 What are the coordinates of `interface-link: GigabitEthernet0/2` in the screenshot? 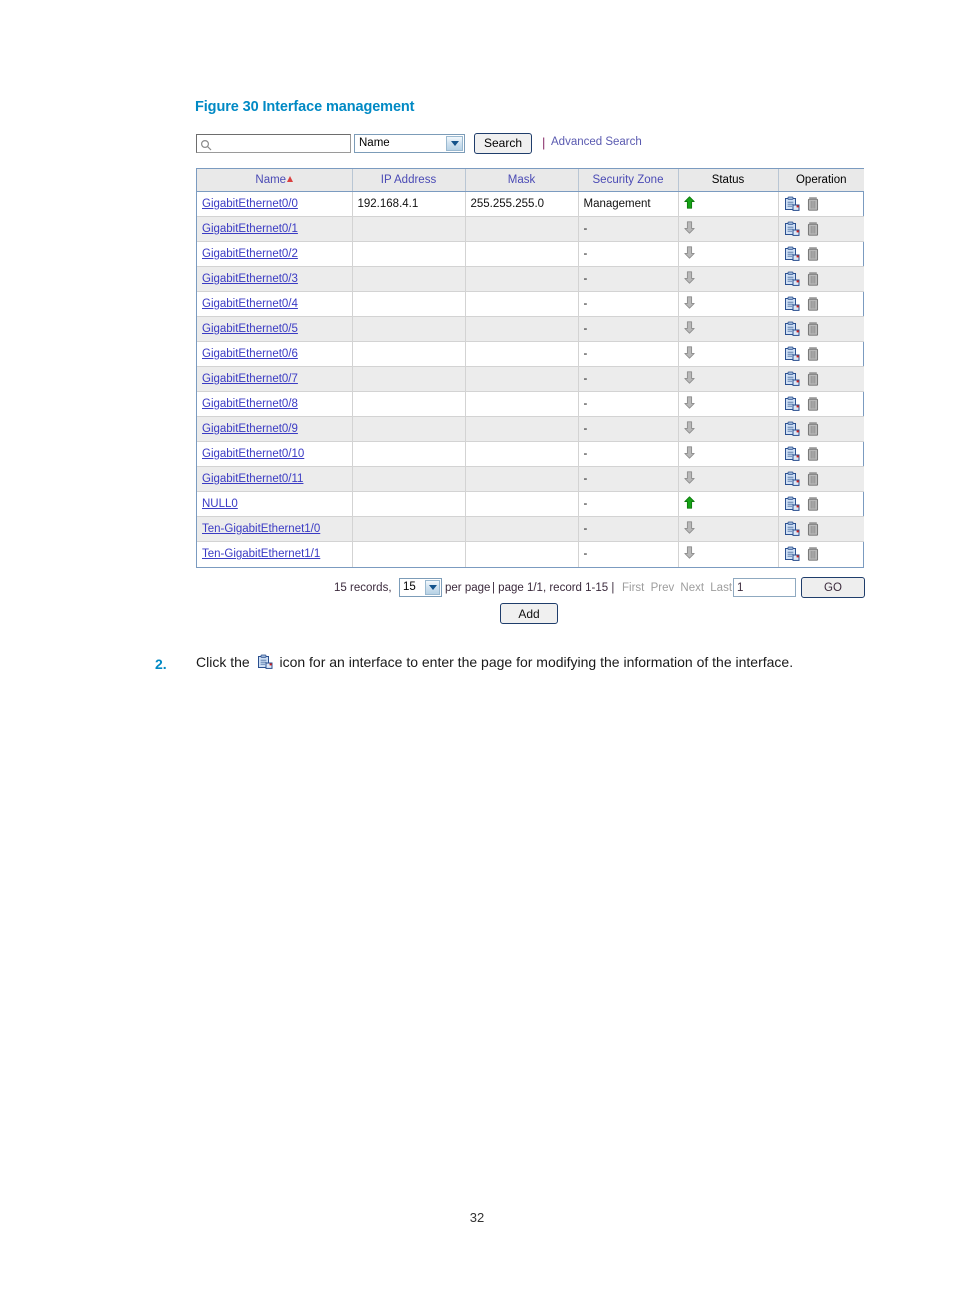 It's located at (250, 254).